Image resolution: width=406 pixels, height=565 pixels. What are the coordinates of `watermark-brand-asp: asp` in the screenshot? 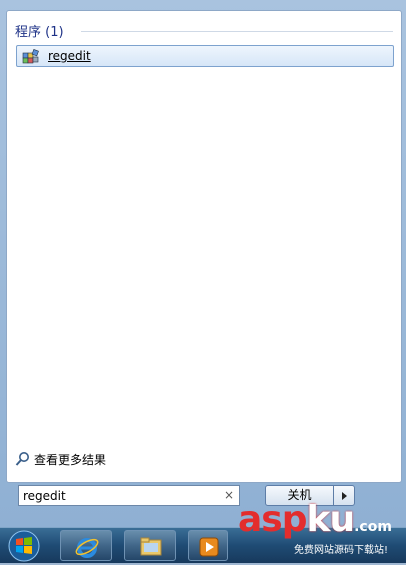 It's located at (272, 519).